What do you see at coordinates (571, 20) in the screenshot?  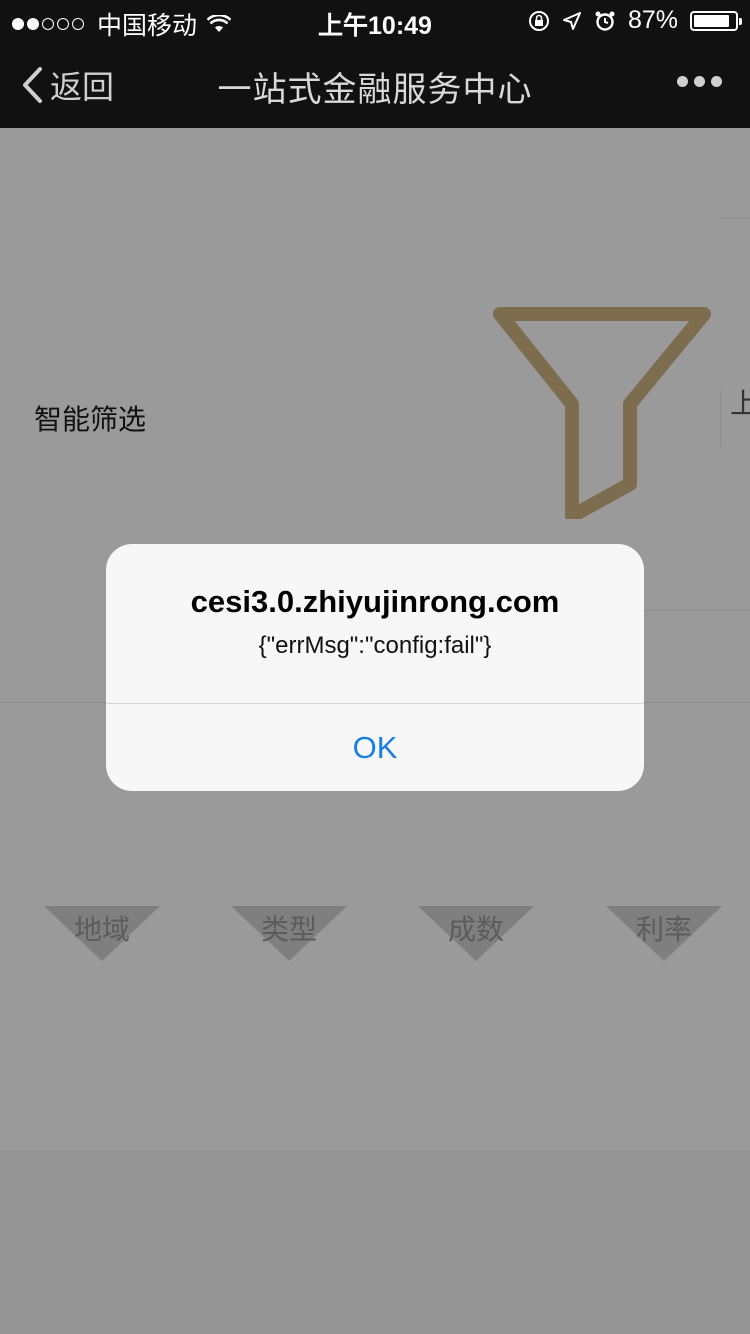 I see `location-icon` at bounding box center [571, 20].